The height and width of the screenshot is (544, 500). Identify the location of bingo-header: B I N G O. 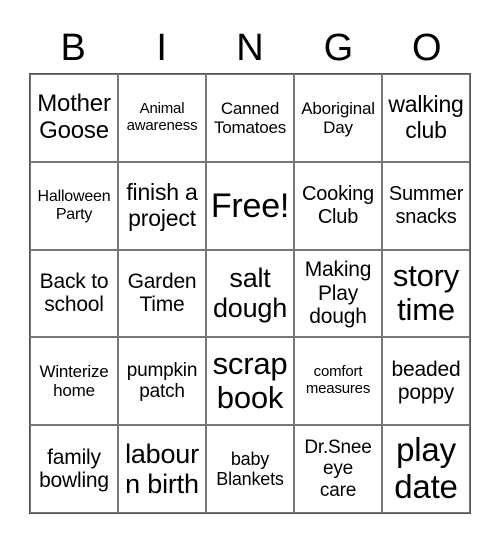
(250, 48).